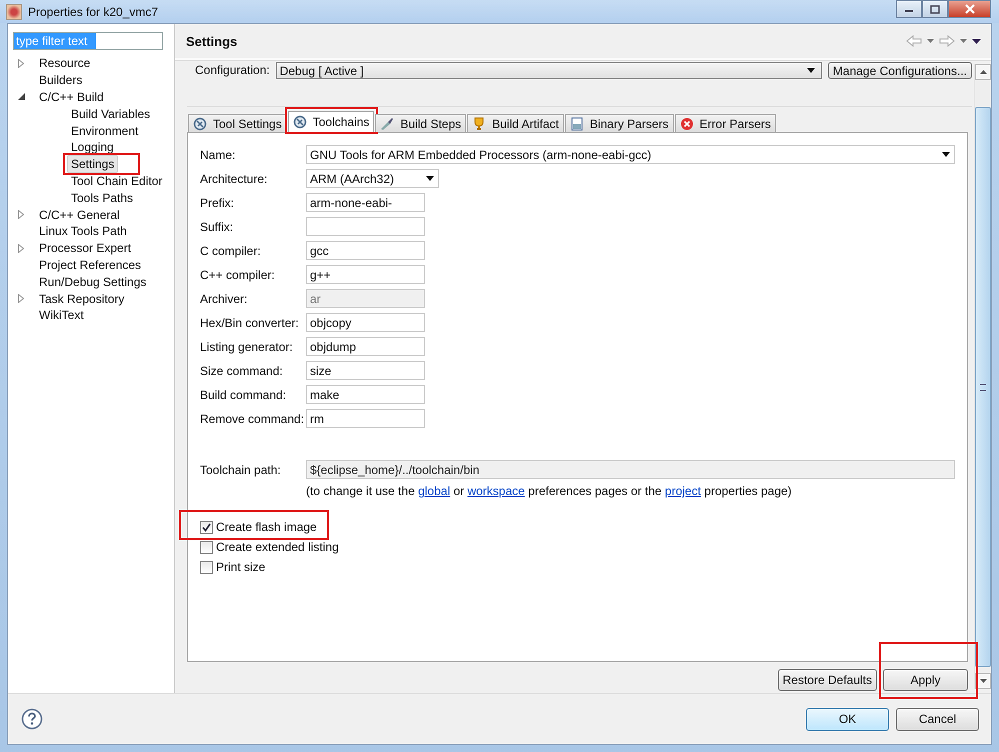 The height and width of the screenshot is (752, 999). What do you see at coordinates (983, 681) in the screenshot?
I see `scroll-down-arrow-icon` at bounding box center [983, 681].